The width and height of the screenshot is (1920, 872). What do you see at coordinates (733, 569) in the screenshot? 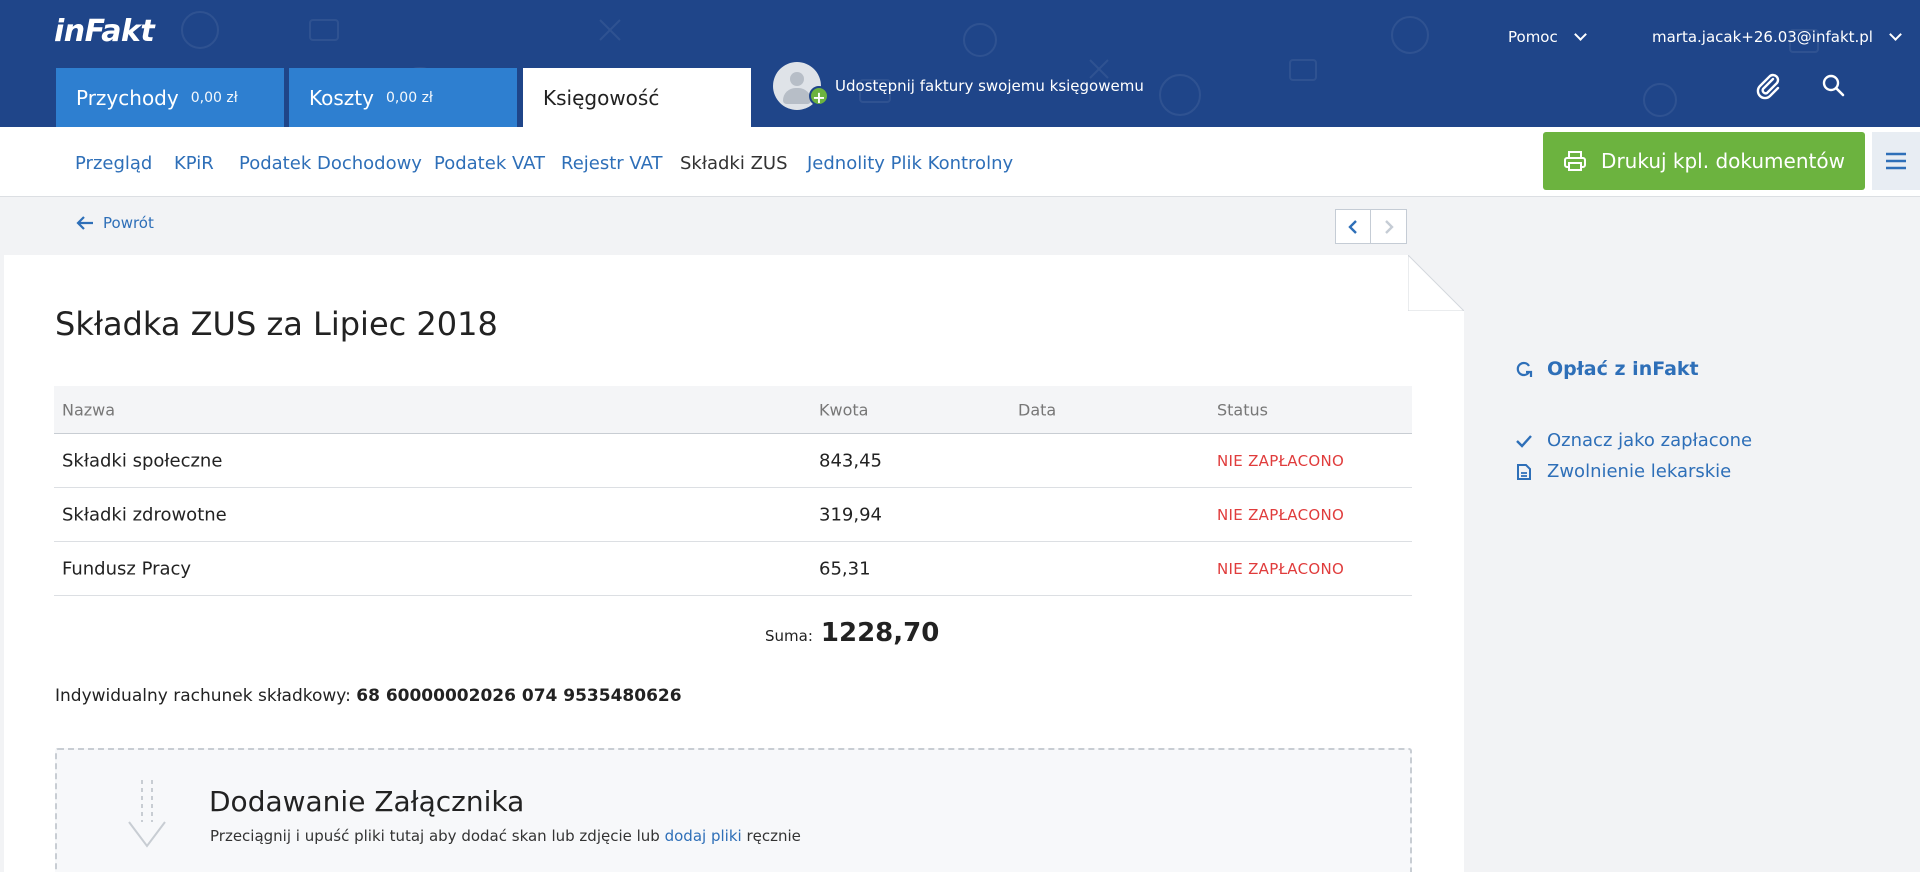
I see `table-row: Fundusz Pracy 65,31 NIE ZAPŁACONO` at bounding box center [733, 569].